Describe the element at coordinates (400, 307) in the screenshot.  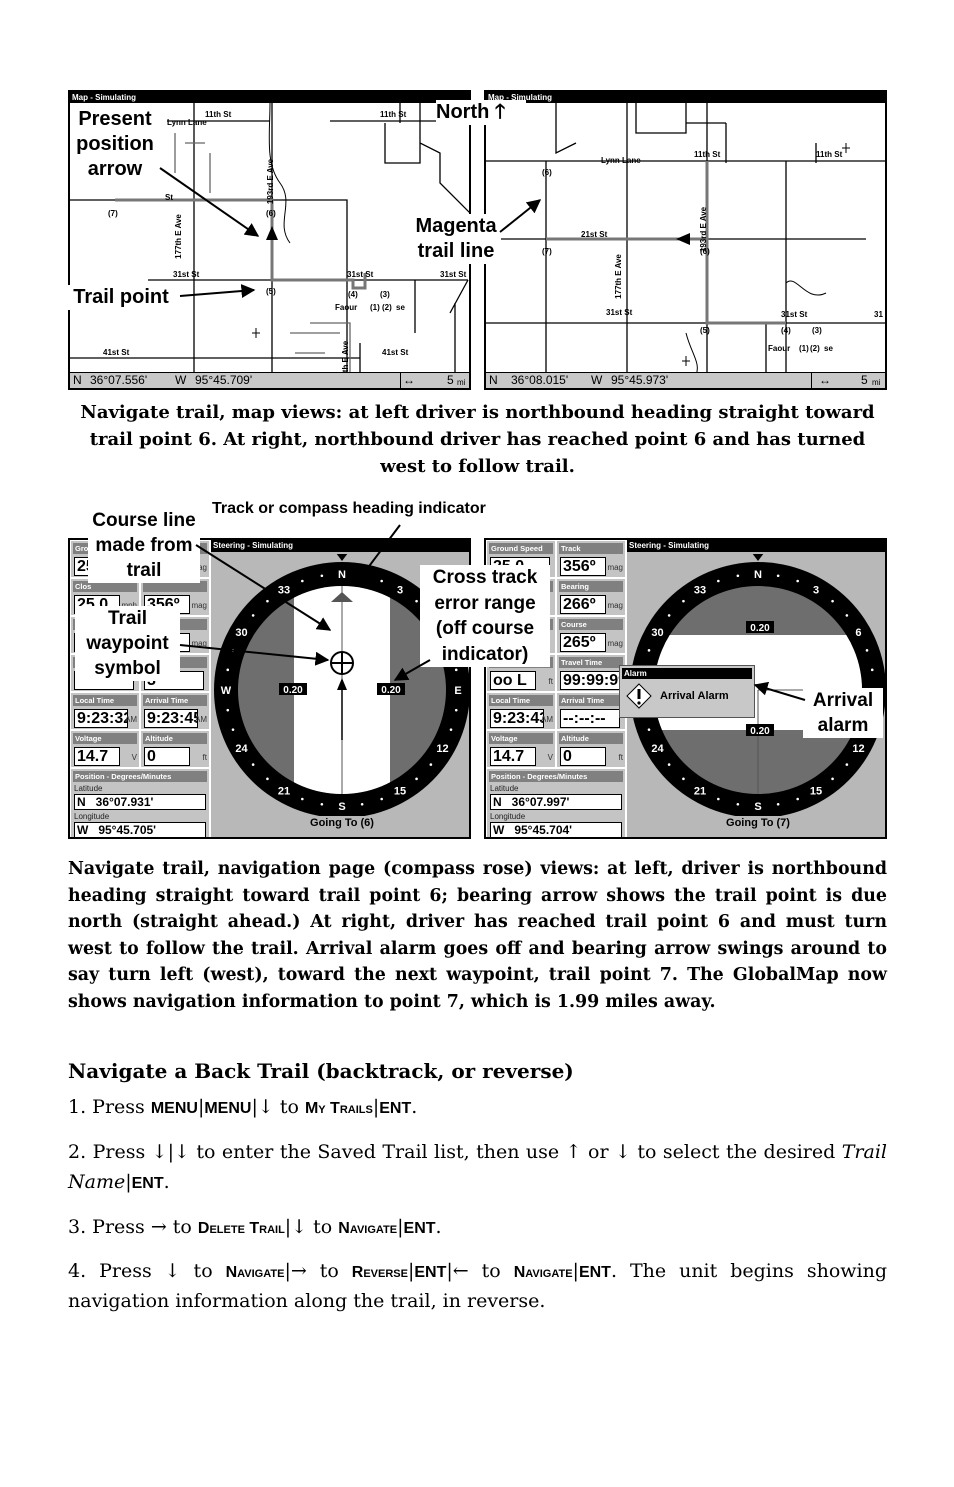
I see `map-label: se` at that location.